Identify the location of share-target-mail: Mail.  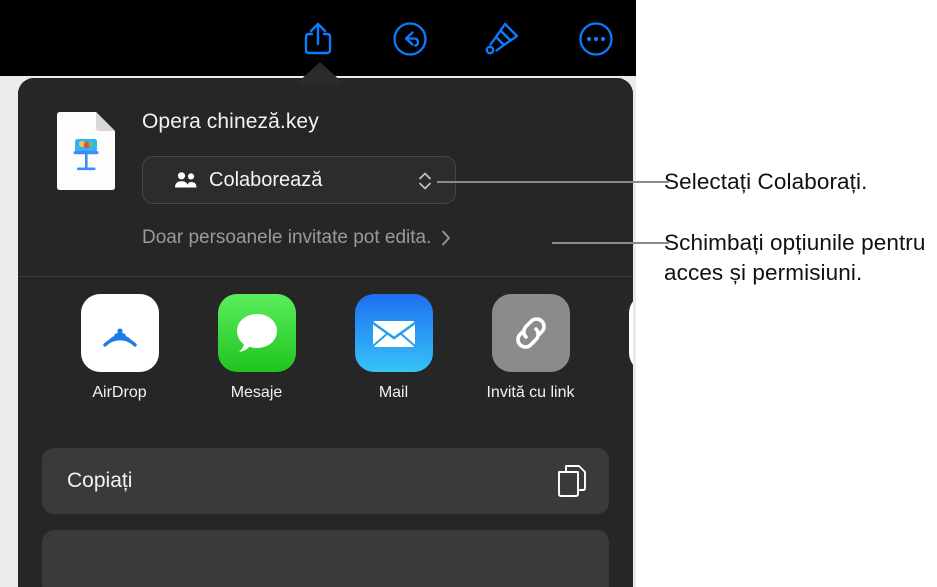
(393, 339).